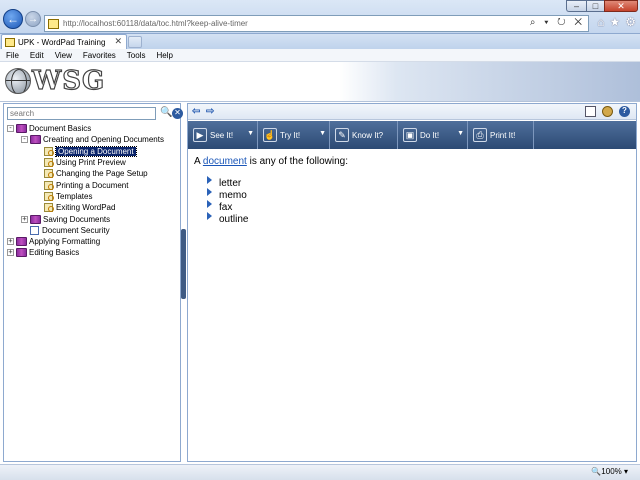  I want to click on print-it-icon: ⎙, so click(480, 135).